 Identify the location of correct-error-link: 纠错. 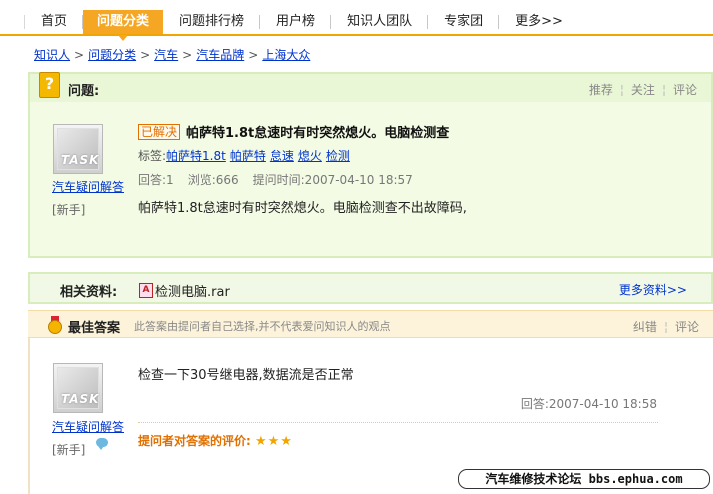
(645, 327).